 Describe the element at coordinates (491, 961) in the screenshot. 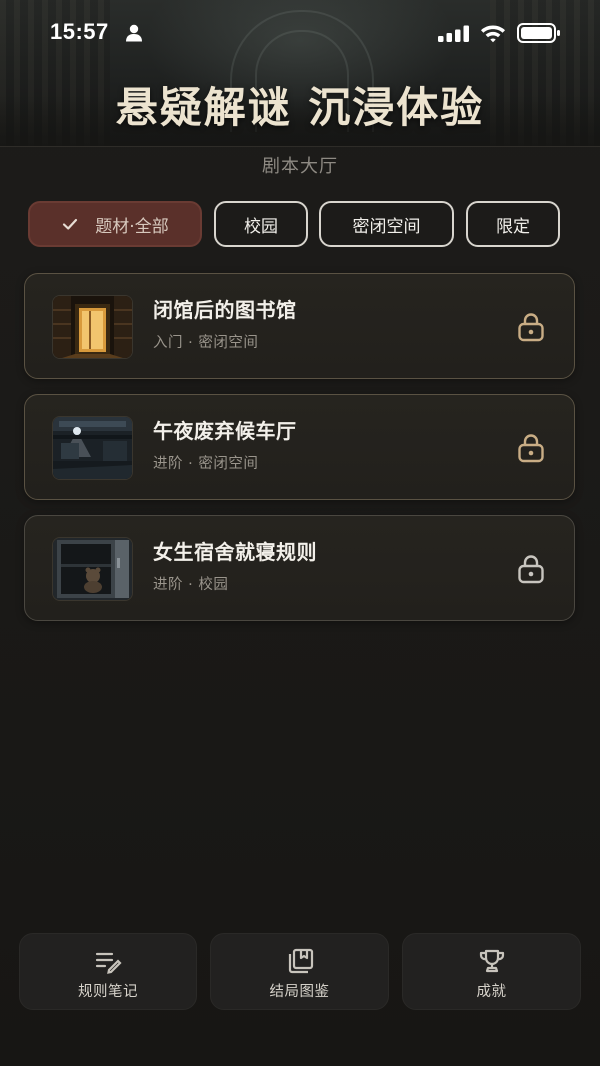

I see `trophy-icon` at that location.